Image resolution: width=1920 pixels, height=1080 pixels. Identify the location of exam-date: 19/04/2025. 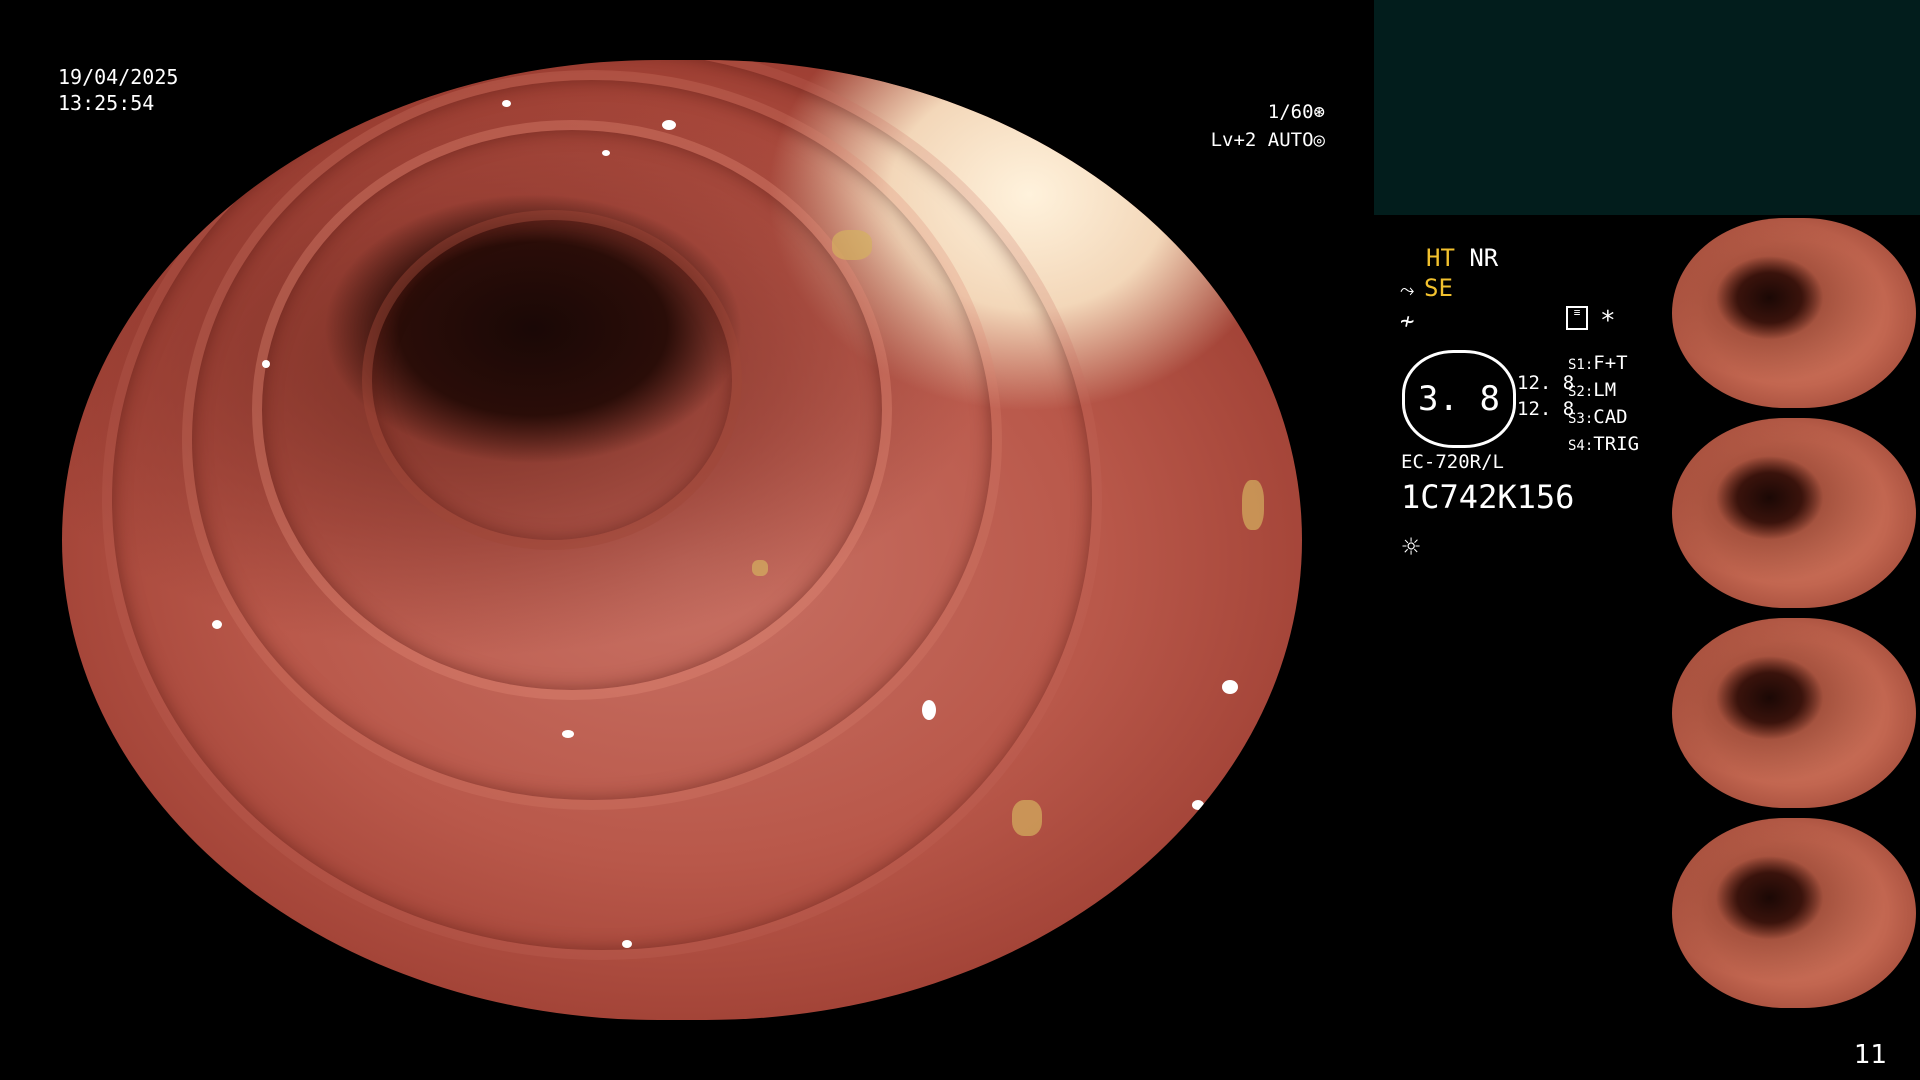
(118, 77).